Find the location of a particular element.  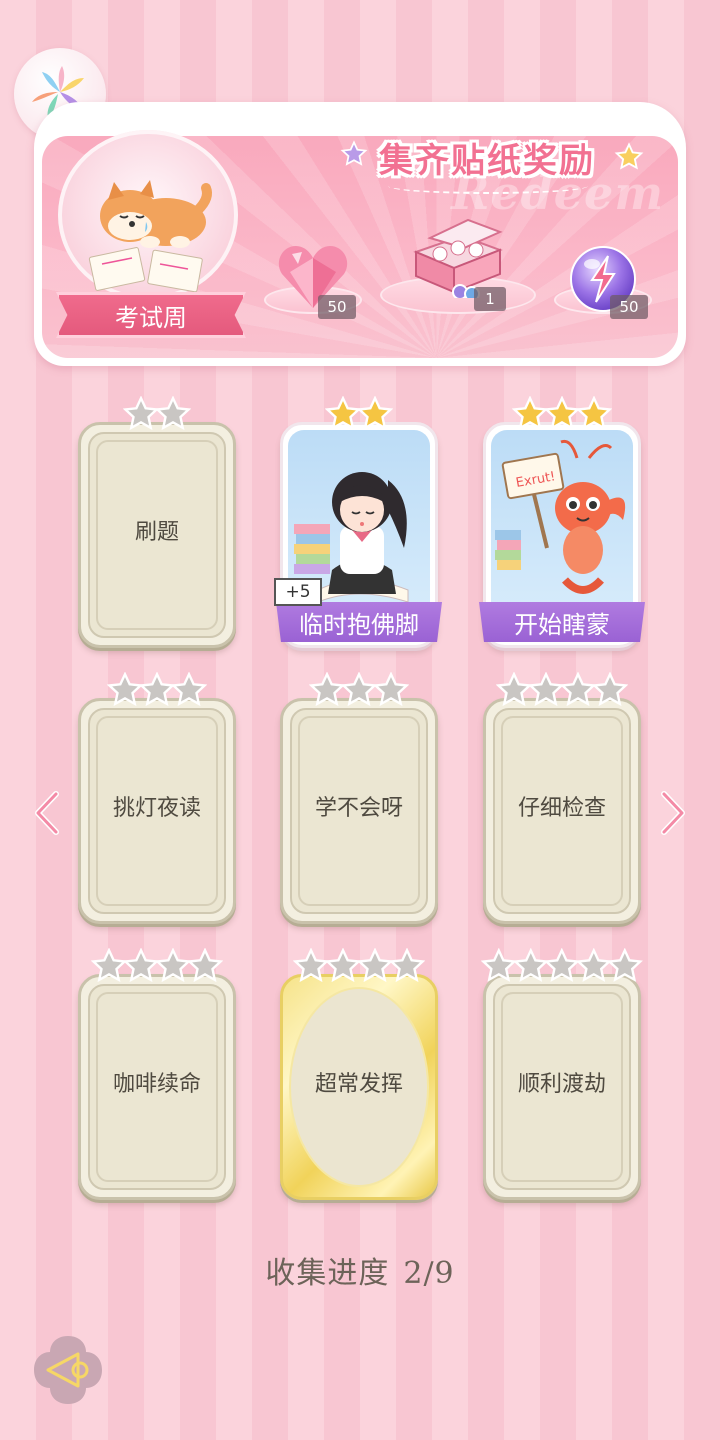

card-name: 临时抱佛脚 is located at coordinates (359, 622).